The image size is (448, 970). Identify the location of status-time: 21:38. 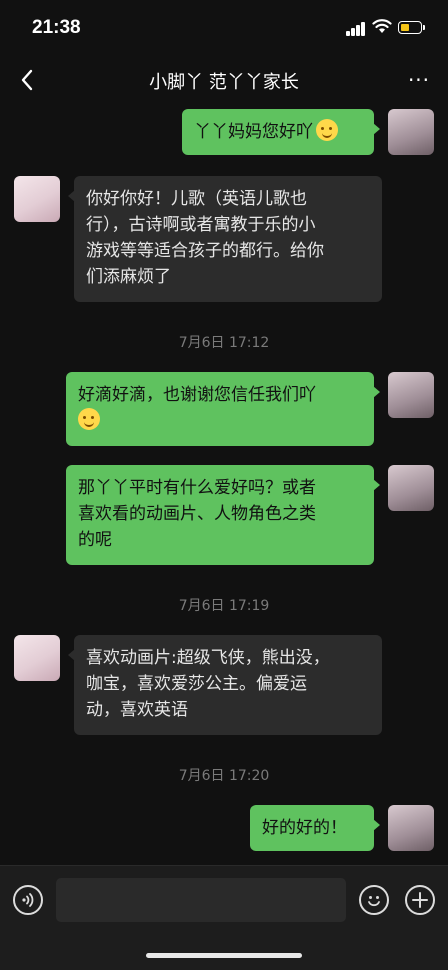
(56, 27).